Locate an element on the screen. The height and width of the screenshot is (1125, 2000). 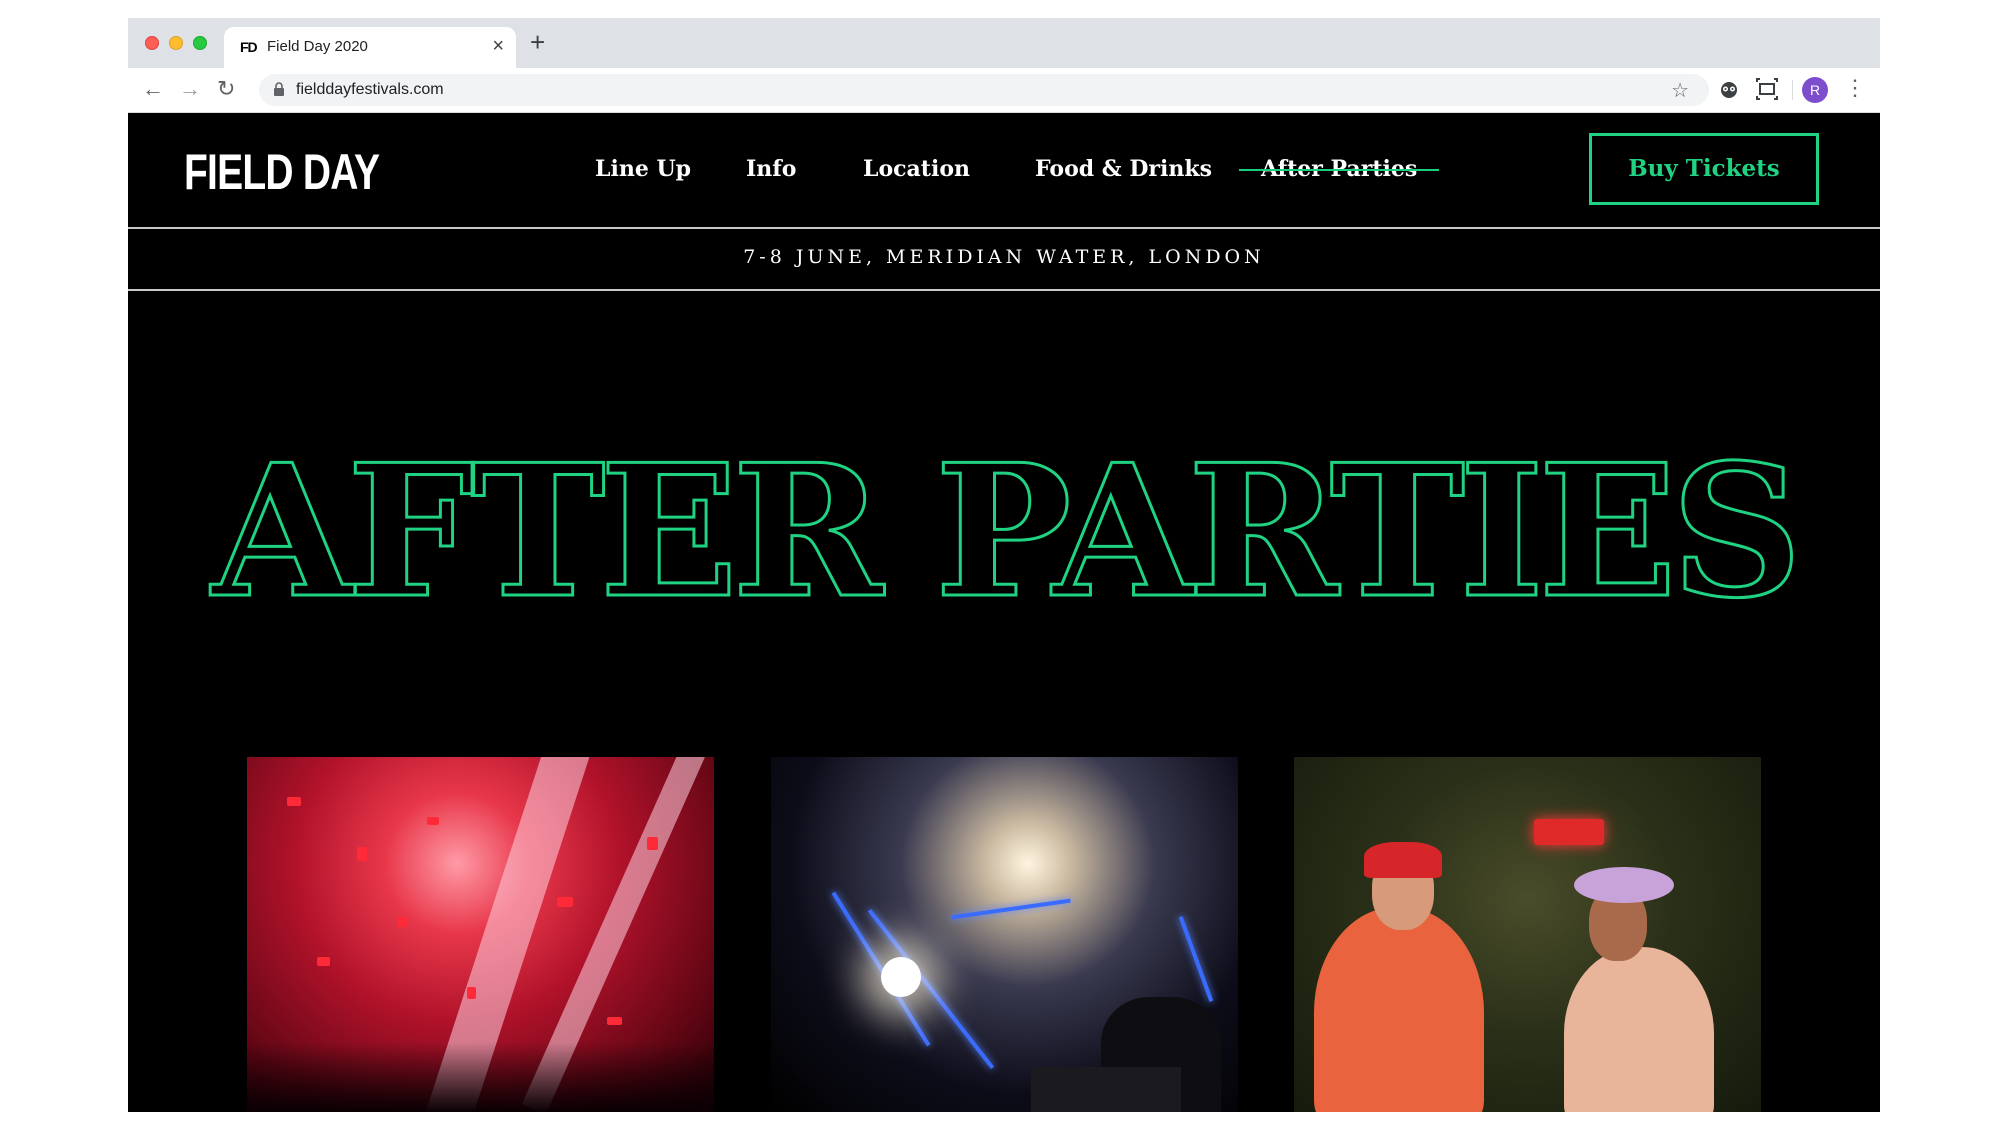
red-beanie is located at coordinates (1403, 860).